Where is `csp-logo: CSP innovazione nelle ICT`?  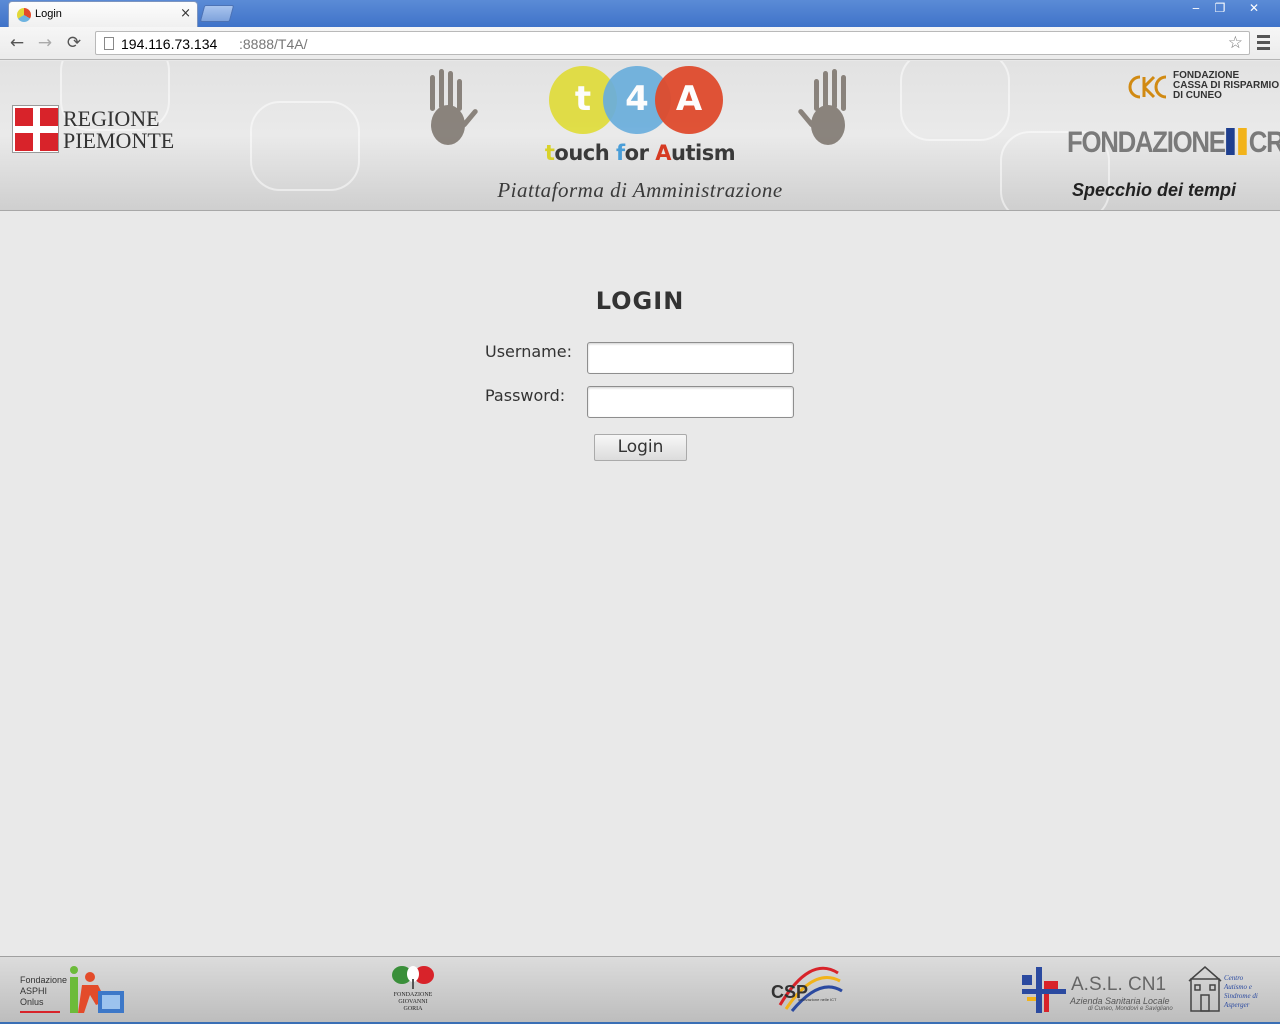 csp-logo: CSP innovazione nelle ICT is located at coordinates (810, 991).